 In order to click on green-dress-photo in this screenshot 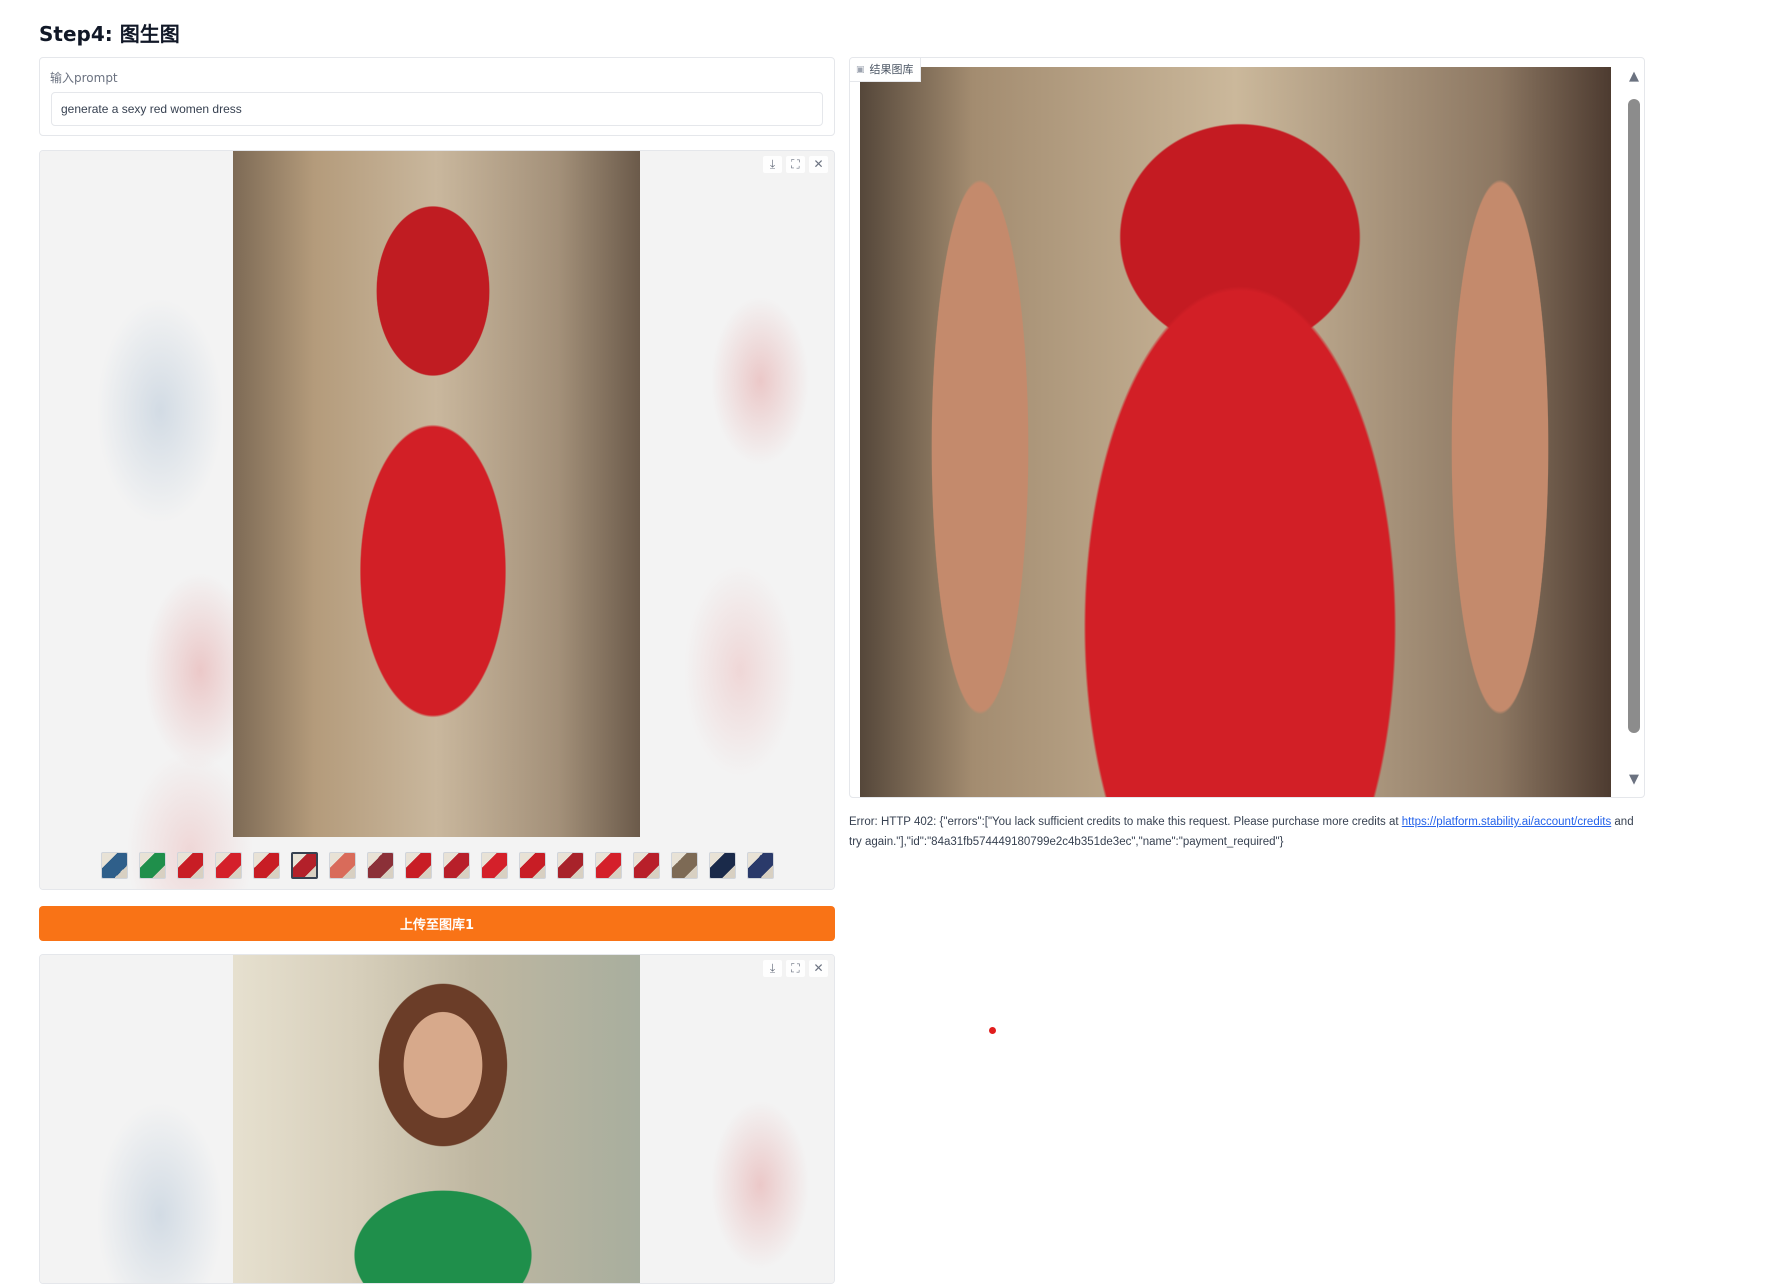, I will do `click(436, 1119)`.